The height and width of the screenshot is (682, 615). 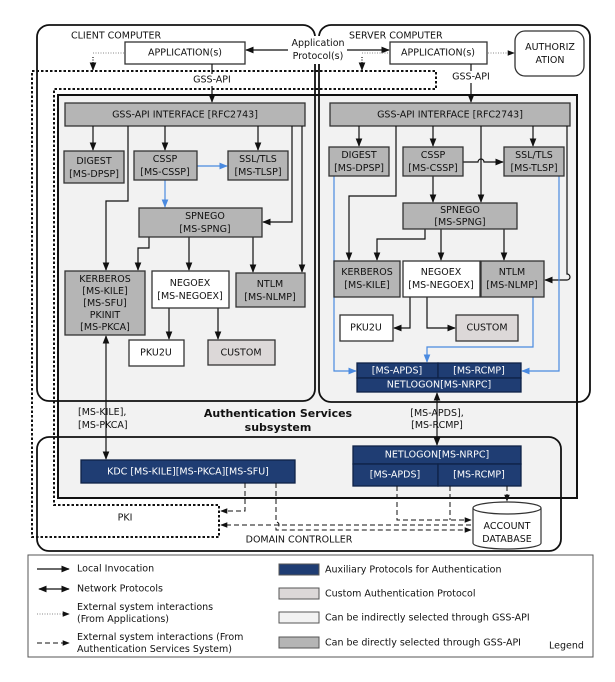 What do you see at coordinates (299, 540) in the screenshot?
I see `domain-controller-title: DOMAIN CONTROLLER` at bounding box center [299, 540].